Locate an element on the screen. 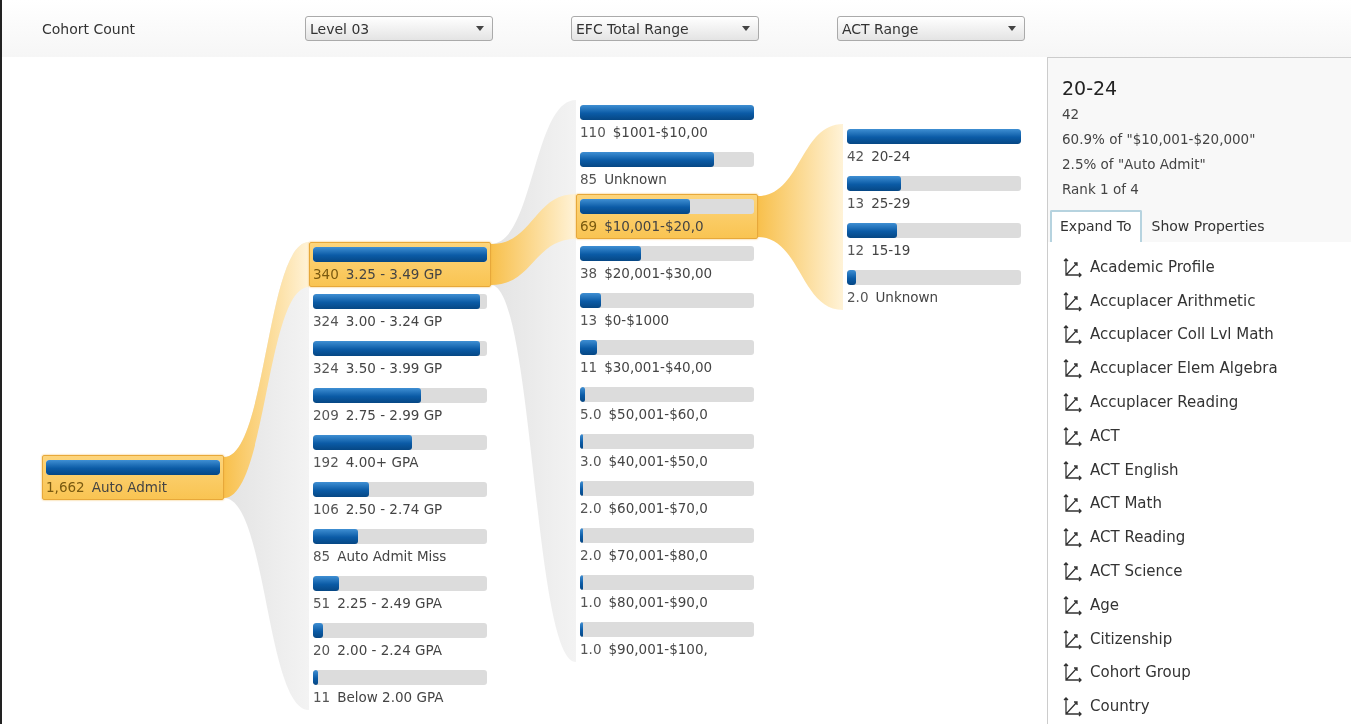 The width and height of the screenshot is (1351, 724). tree-node: 3.0 $40,001-$50,0 is located at coordinates (667, 451).